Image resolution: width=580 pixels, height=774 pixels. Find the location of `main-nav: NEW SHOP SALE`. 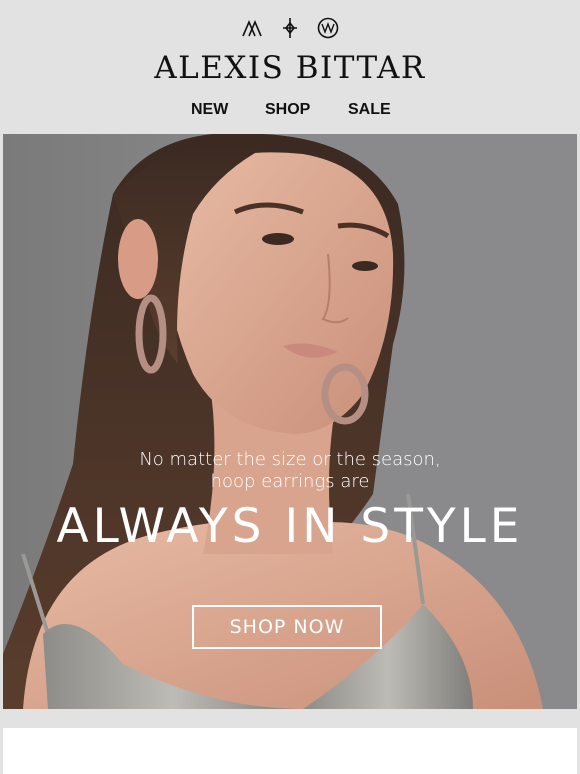

main-nav: NEW SHOP SALE is located at coordinates (290, 110).